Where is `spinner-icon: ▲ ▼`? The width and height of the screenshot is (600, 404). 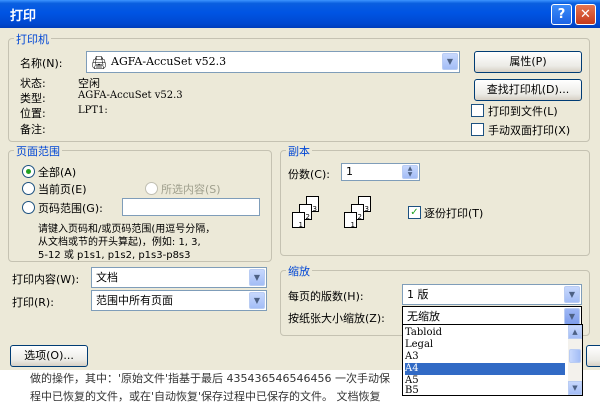
spinner-icon: ▲ ▼ is located at coordinates (410, 172).